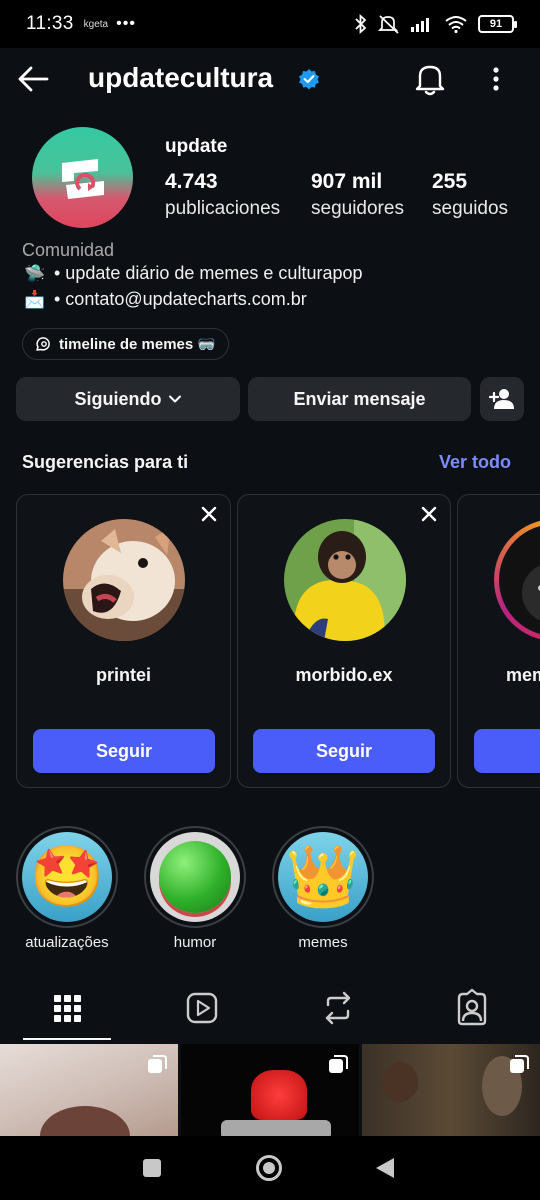 Image resolution: width=540 pixels, height=1200 pixels. What do you see at coordinates (138, 344) in the screenshot?
I see `threads-chip-label: timeline de memes 🥽` at bounding box center [138, 344].